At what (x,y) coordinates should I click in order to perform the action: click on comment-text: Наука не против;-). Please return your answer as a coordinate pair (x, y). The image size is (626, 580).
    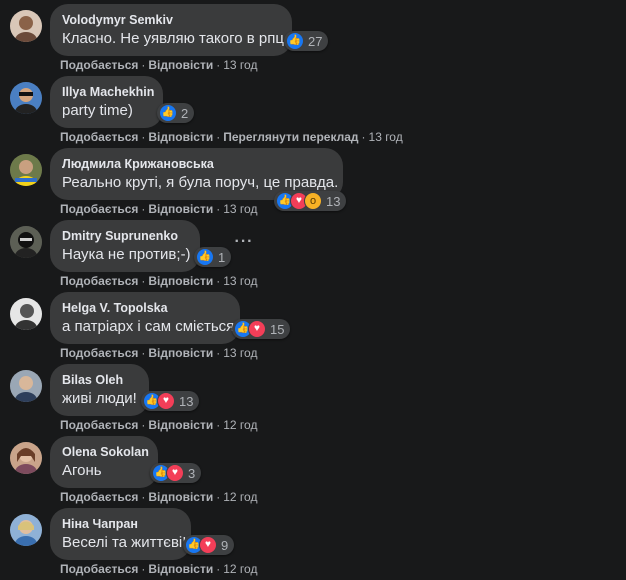
    Looking at the image, I should click on (126, 254).